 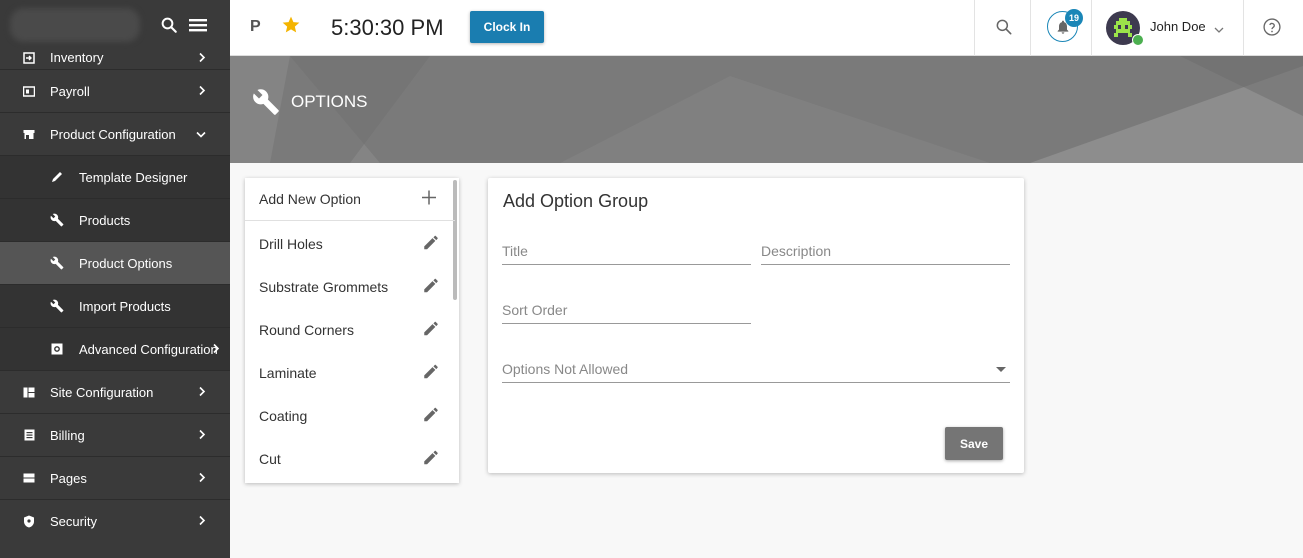 I want to click on sort-order-input, so click(x=626, y=309).